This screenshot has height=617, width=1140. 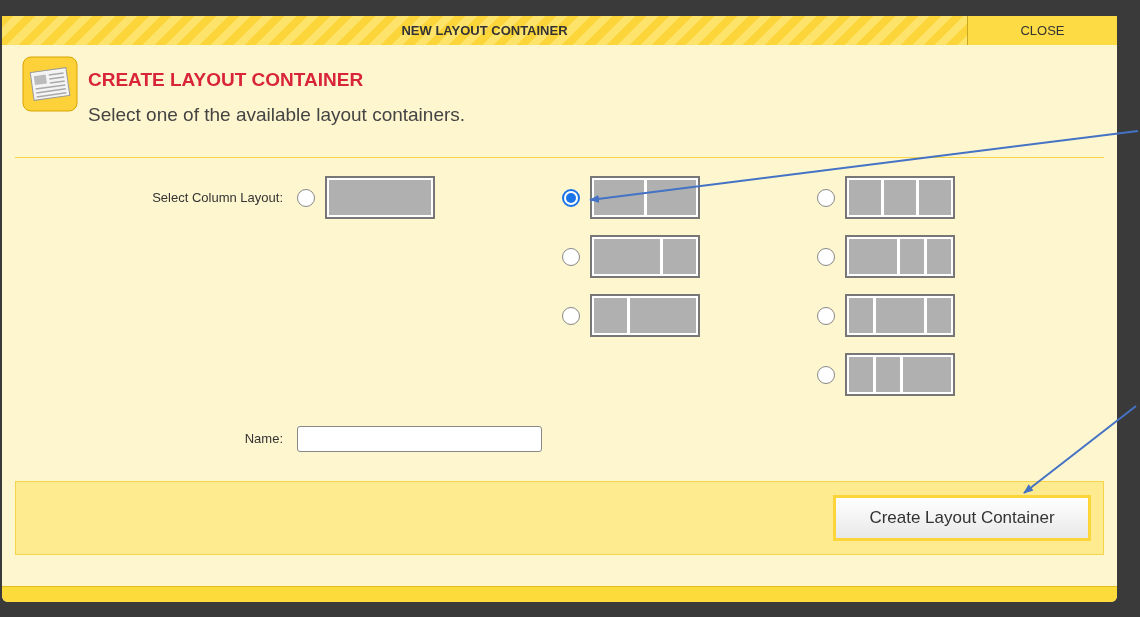 What do you see at coordinates (484, 30) in the screenshot?
I see `window-title: NEW LAYOUT CONTAINER` at bounding box center [484, 30].